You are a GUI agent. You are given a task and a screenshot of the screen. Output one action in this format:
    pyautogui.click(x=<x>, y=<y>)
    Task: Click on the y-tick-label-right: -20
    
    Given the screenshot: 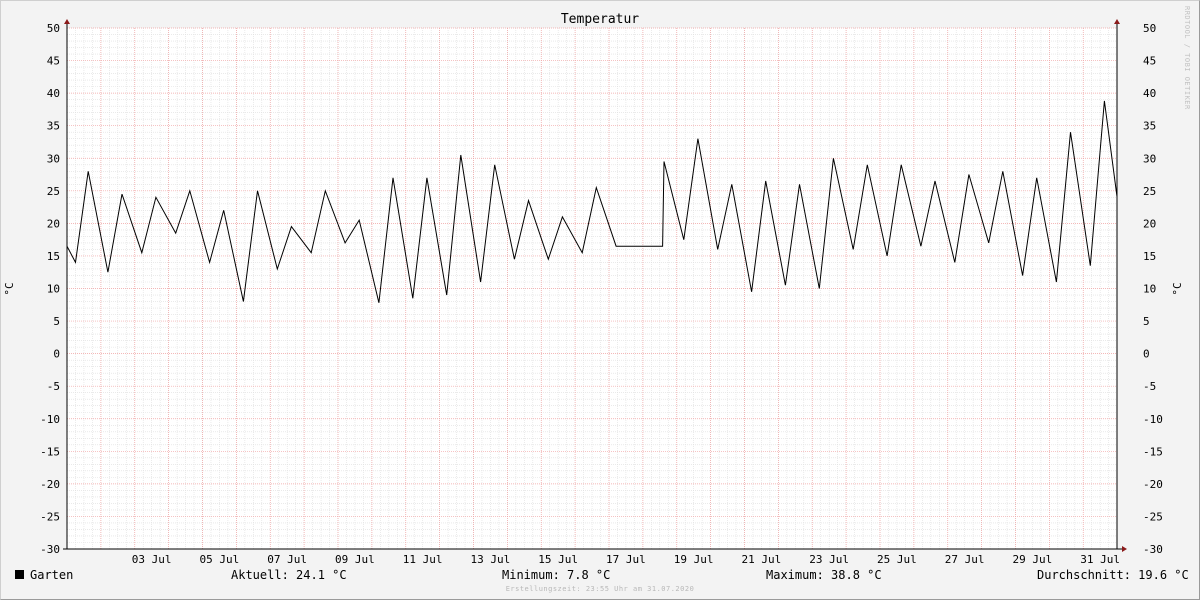 What is the action you would take?
    pyautogui.click(x=1153, y=484)
    